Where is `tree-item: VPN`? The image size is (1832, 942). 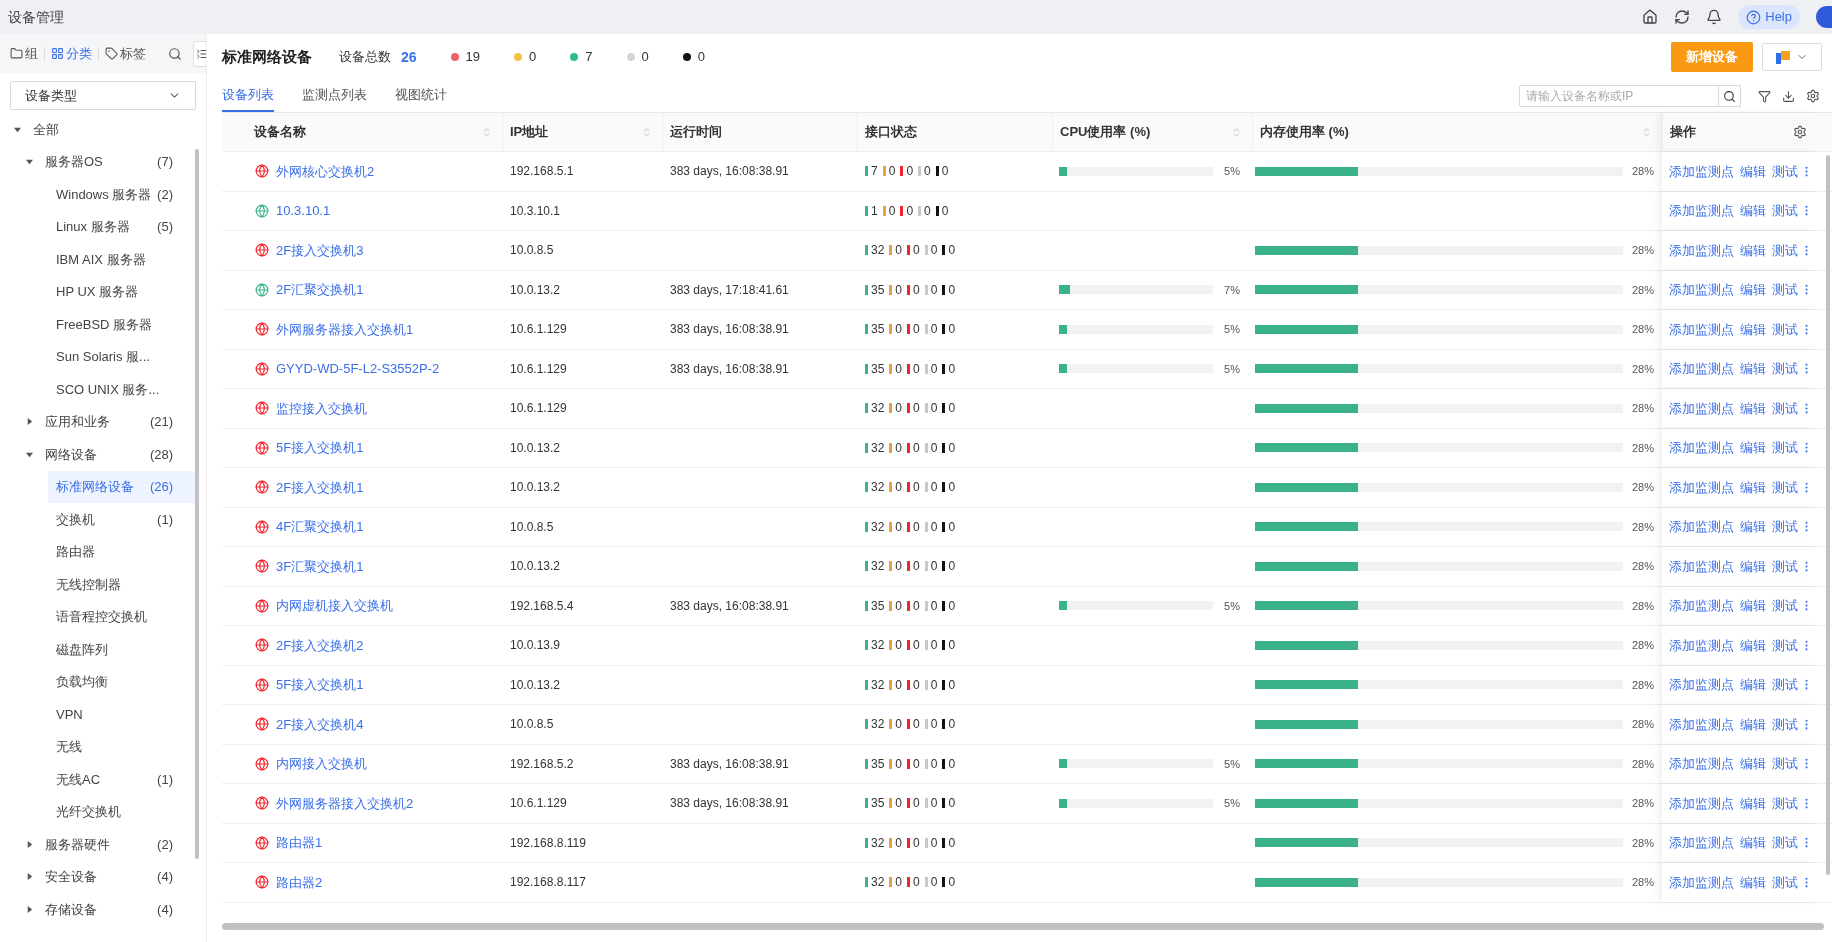
tree-item: VPN is located at coordinates (114, 714).